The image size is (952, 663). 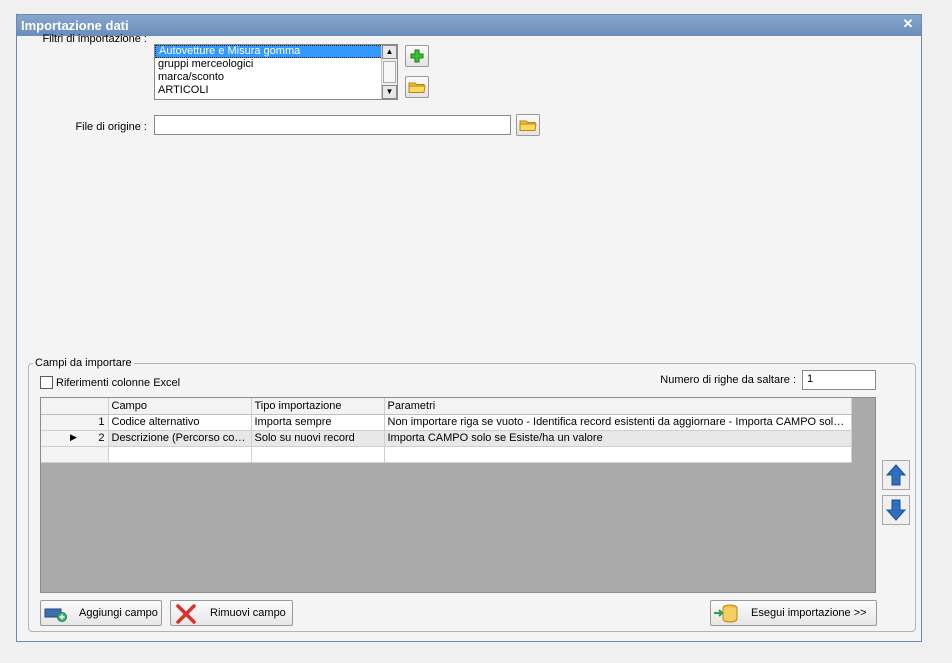 I want to click on arrow-down-icon, so click(x=896, y=510).